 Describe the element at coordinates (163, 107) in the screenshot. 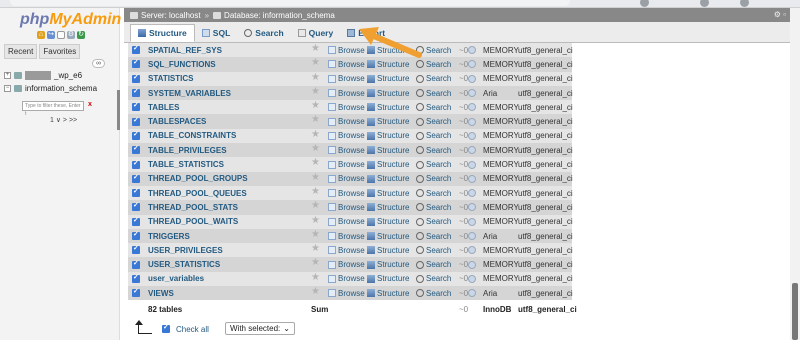

I see `table-name-link: TABLES` at that location.